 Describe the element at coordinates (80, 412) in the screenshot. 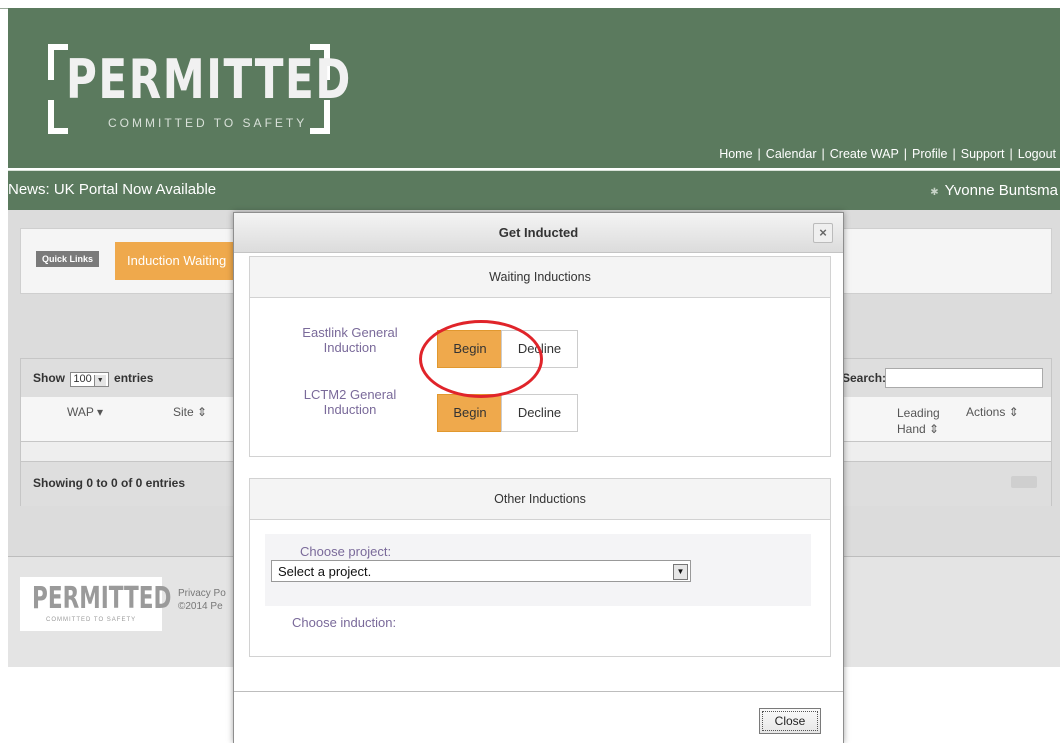

I see `column-label: WAP` at that location.